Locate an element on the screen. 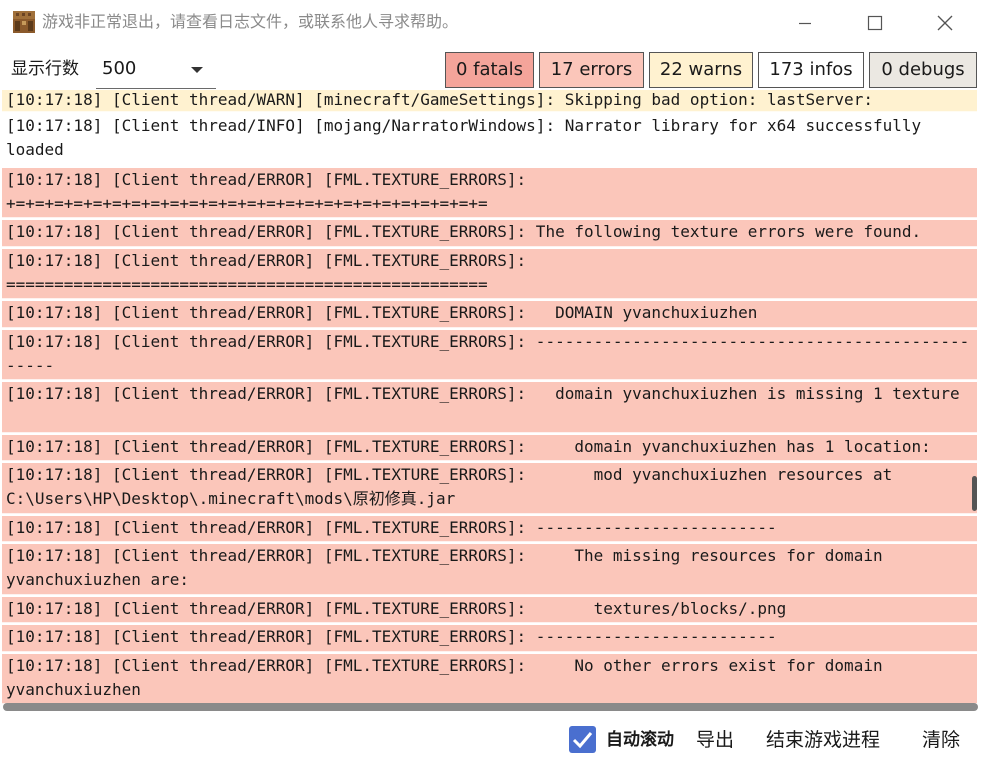 The height and width of the screenshot is (766, 982). rows-label: 显示行数 is located at coordinates (45, 69).